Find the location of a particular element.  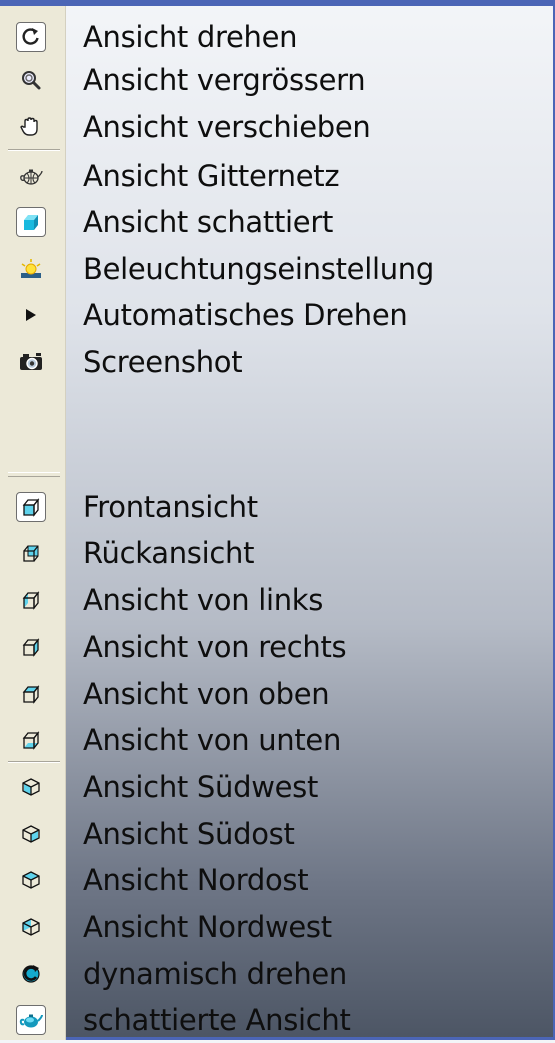

shaded-teapot-icon is located at coordinates (31, 1019).